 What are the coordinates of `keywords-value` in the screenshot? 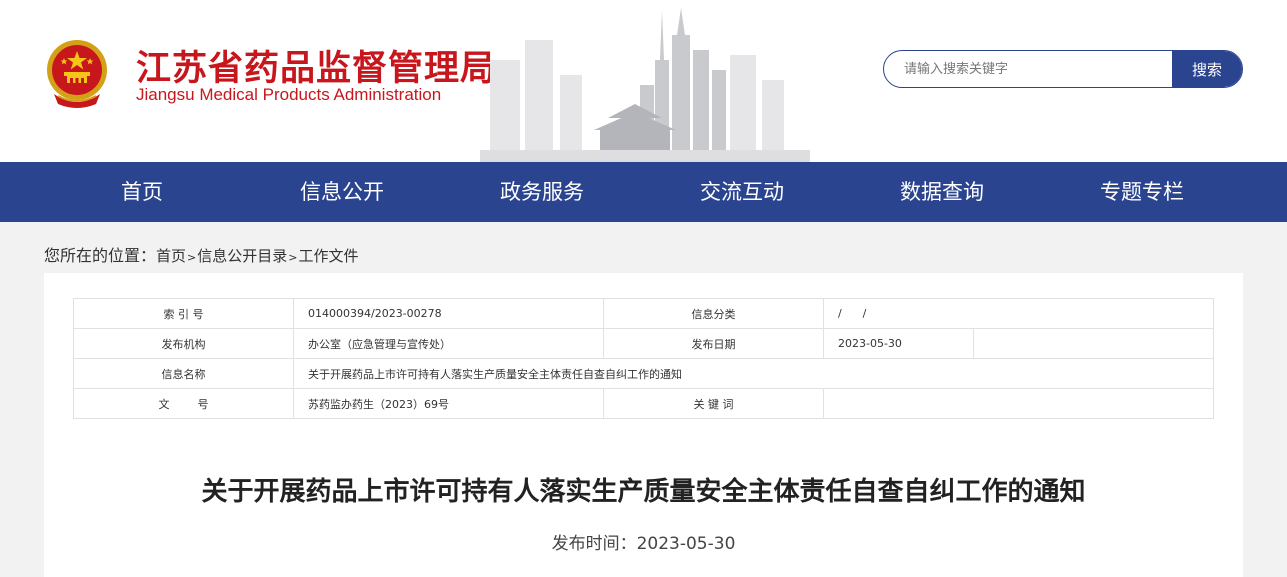 It's located at (1018, 403).